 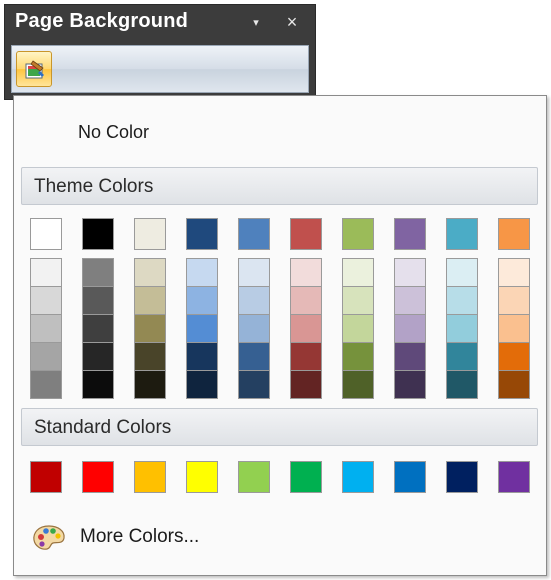 I want to click on standard-swatch-light-blue, so click(x=358, y=477).